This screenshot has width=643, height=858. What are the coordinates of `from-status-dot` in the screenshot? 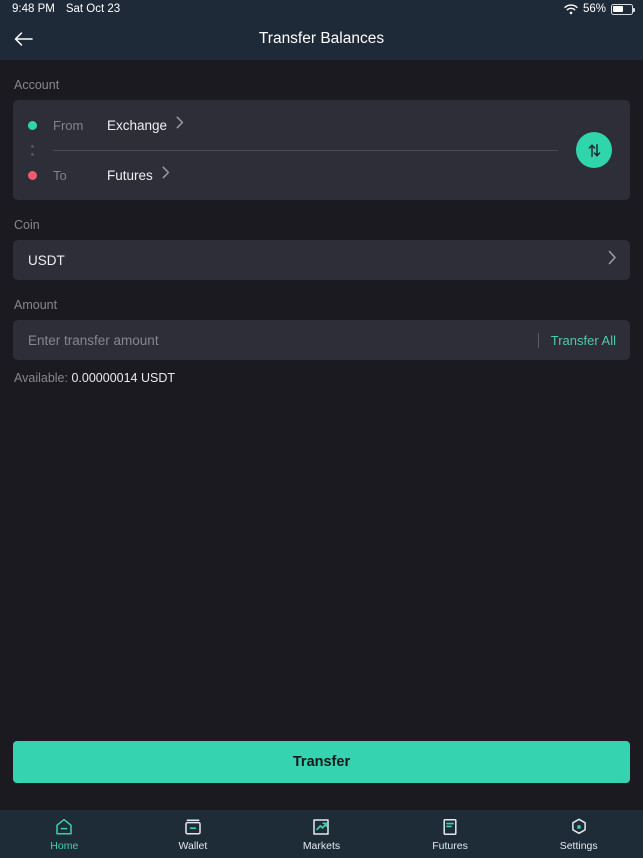 It's located at (32, 125).